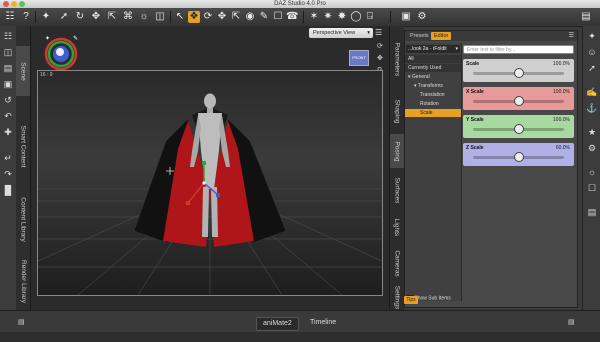 This screenshot has width=600, height=342. What do you see at coordinates (96, 17) in the screenshot?
I see `translate-tool-icon: ✥` at bounding box center [96, 17].